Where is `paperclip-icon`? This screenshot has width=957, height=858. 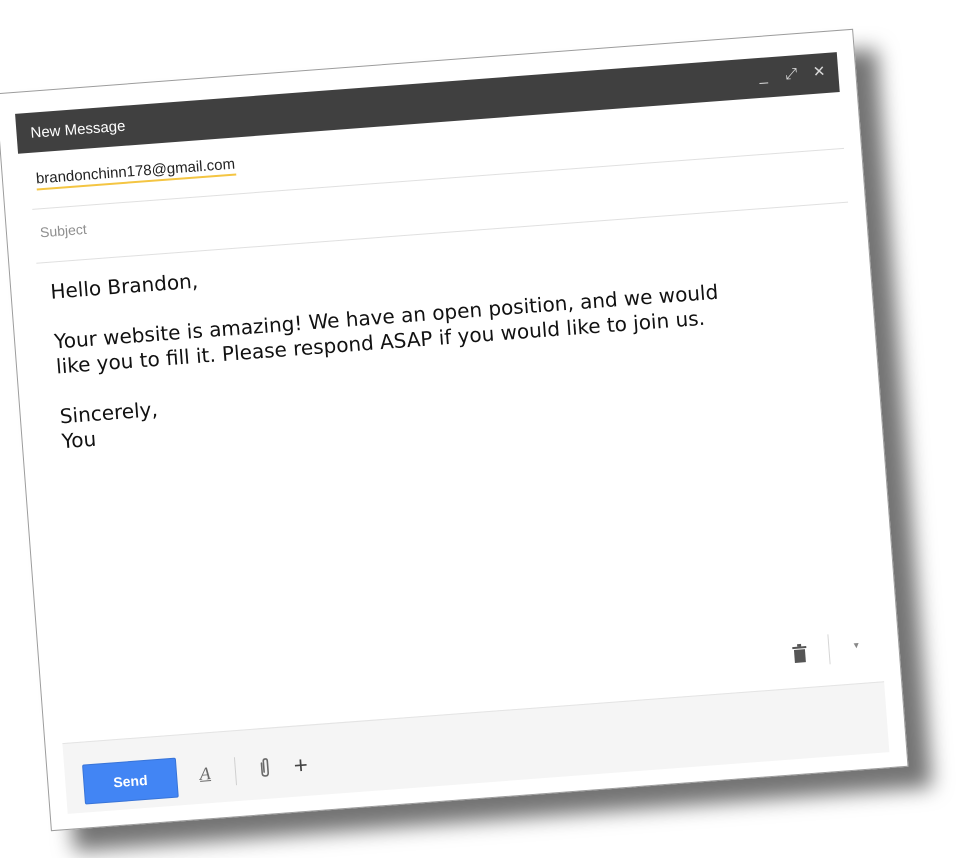
paperclip-icon is located at coordinates (265, 768).